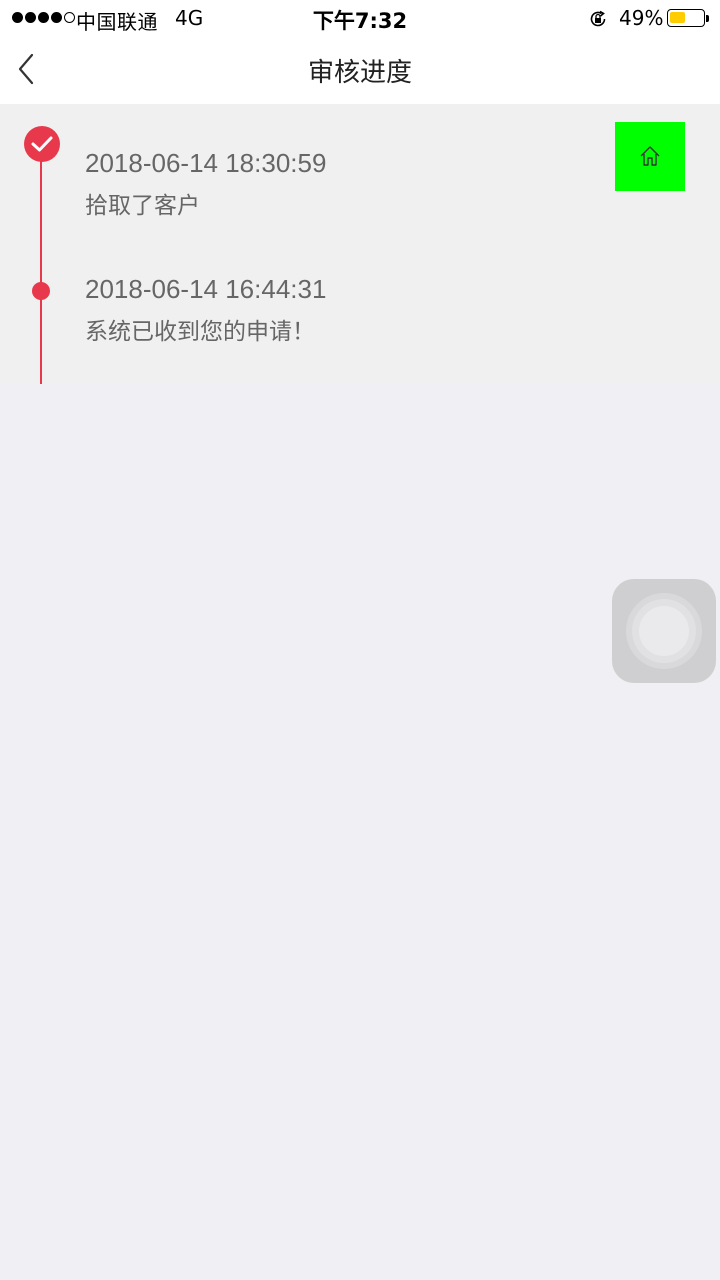  What do you see at coordinates (677, 17) in the screenshot?
I see `battery-level` at bounding box center [677, 17].